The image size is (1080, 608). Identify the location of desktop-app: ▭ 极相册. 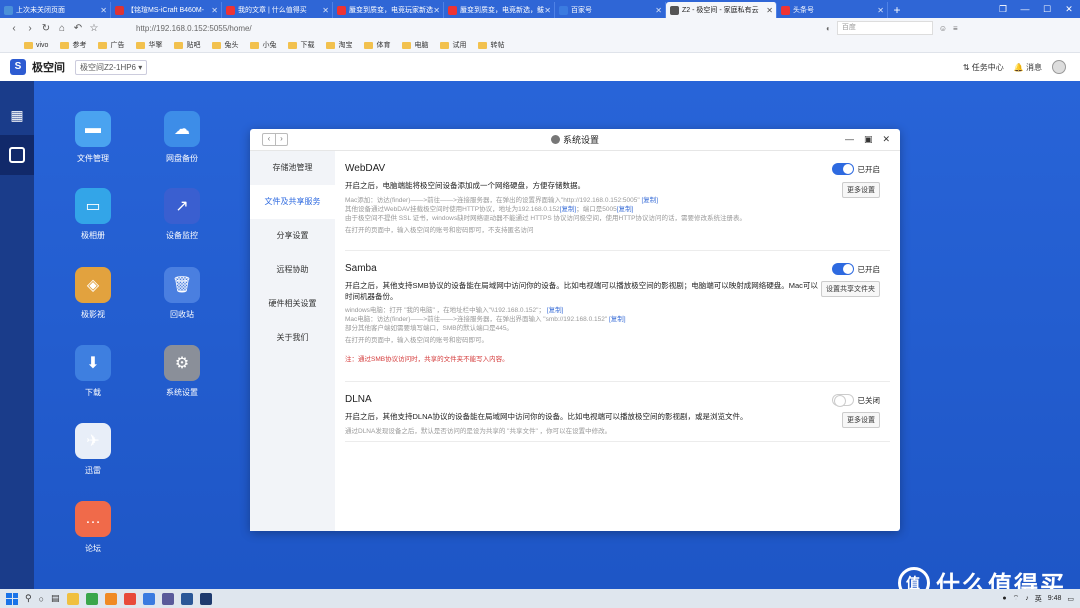
(93, 214).